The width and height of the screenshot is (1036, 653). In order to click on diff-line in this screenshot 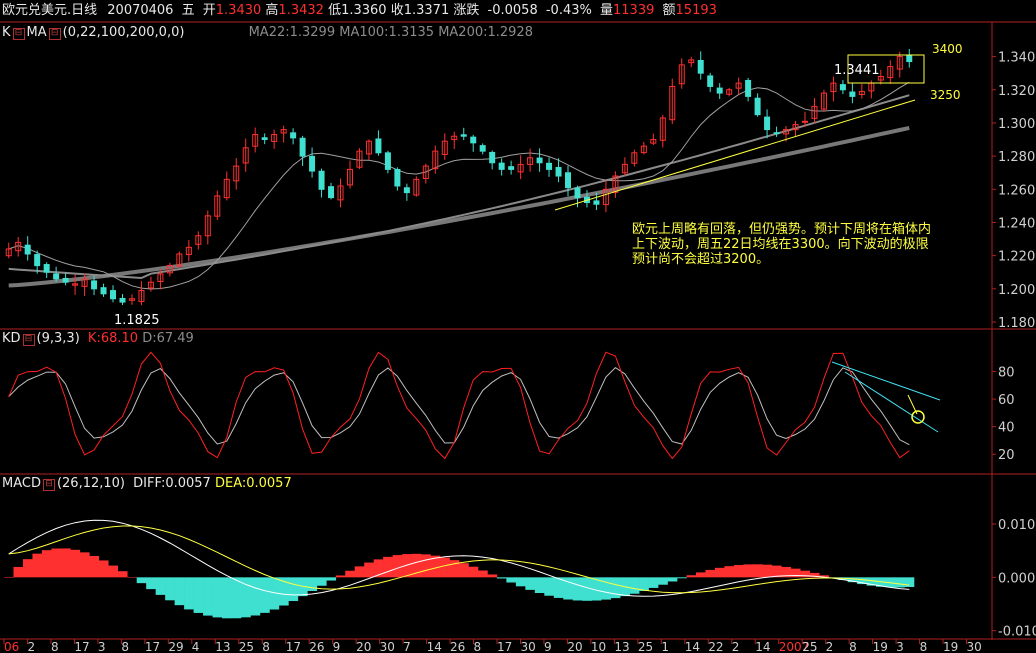, I will do `click(459, 558)`.